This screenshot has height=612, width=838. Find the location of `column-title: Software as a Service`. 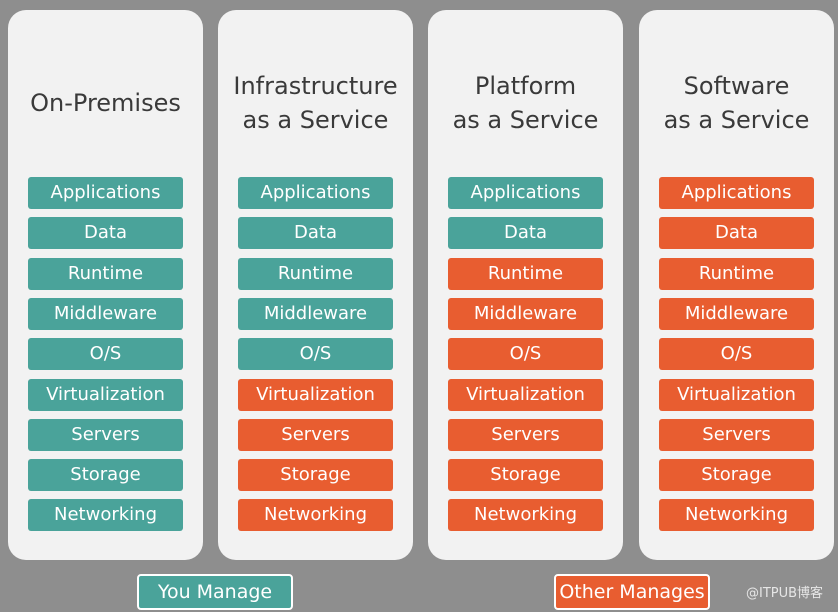

column-title: Software as a Service is located at coordinates (736, 103).